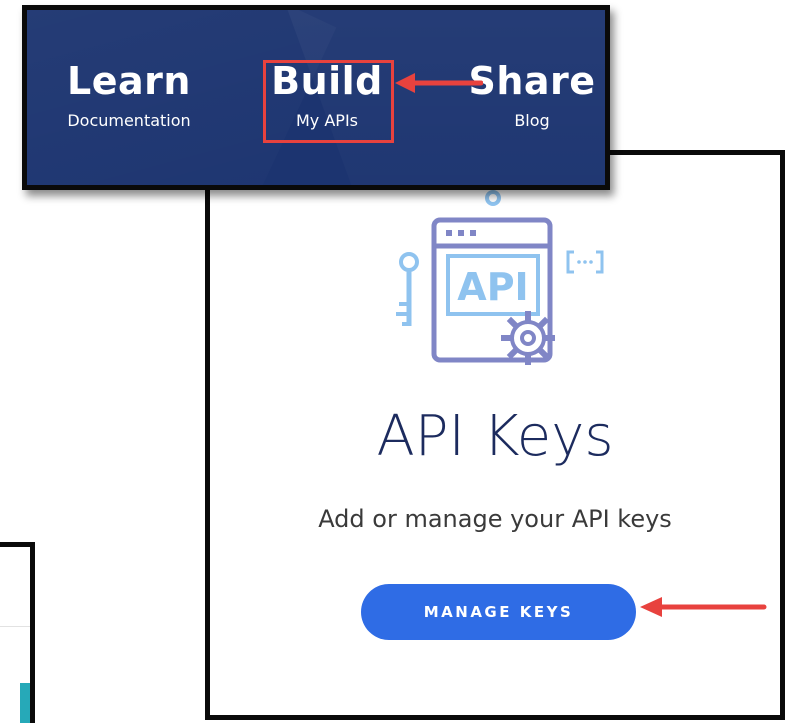 The height and width of the screenshot is (723, 787). I want to click on api-keys-title: API Keys, so click(495, 436).